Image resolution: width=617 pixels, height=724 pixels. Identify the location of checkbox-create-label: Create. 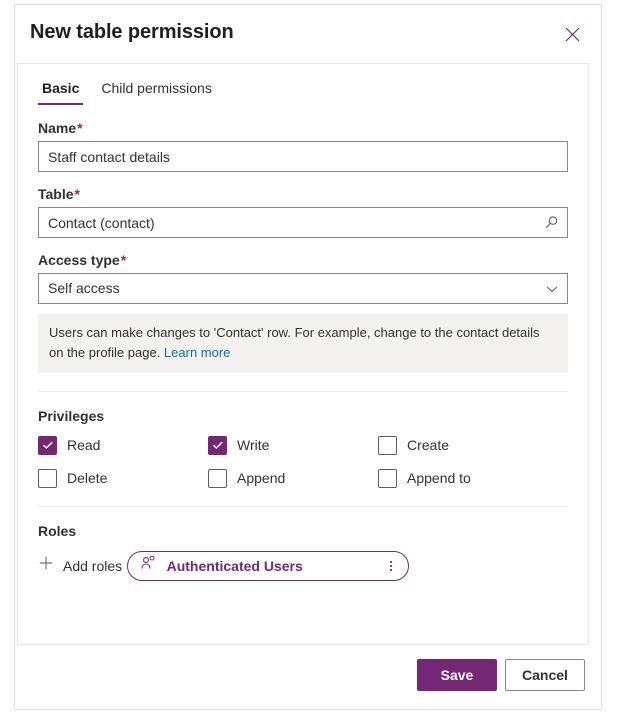
(428, 445).